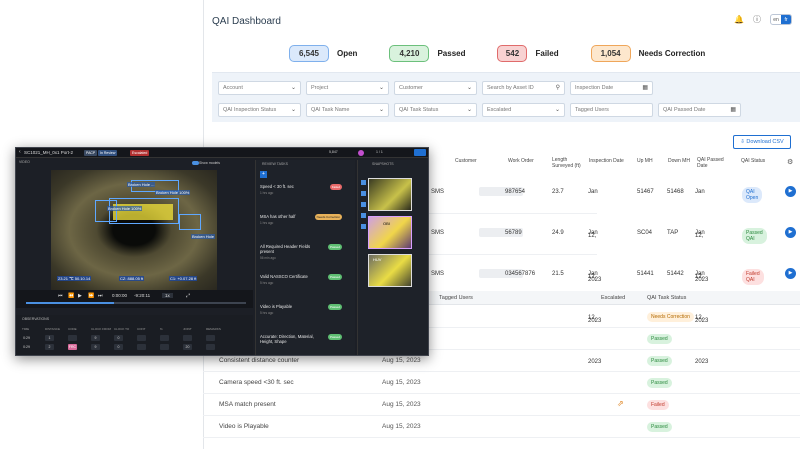 This screenshot has width=800, height=449. I want to click on qai-passed-date-picker: QAI Passed Date ▦, so click(699, 110).